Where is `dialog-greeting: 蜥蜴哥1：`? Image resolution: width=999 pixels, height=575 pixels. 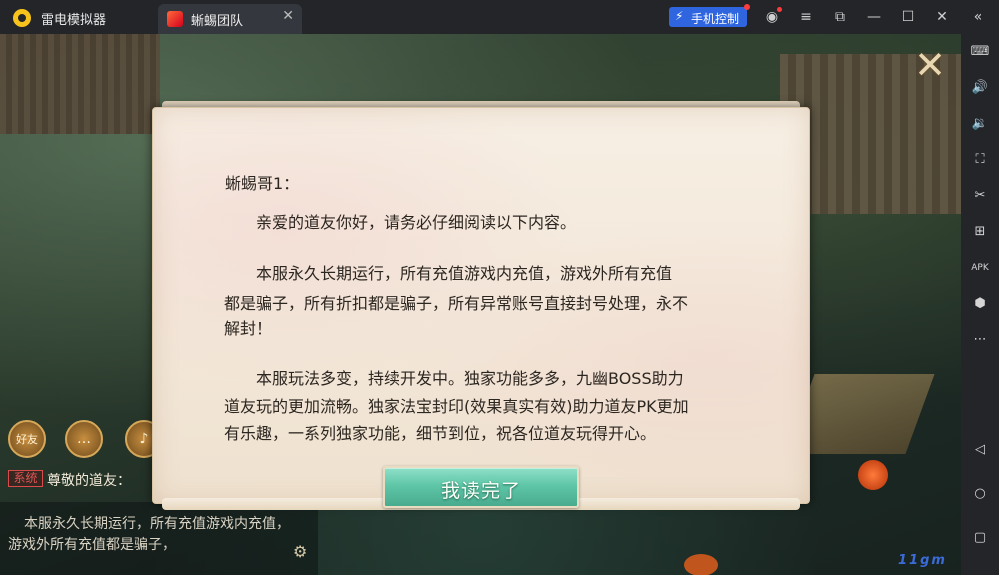 dialog-greeting: 蜥蜴哥1： is located at coordinates (262, 183).